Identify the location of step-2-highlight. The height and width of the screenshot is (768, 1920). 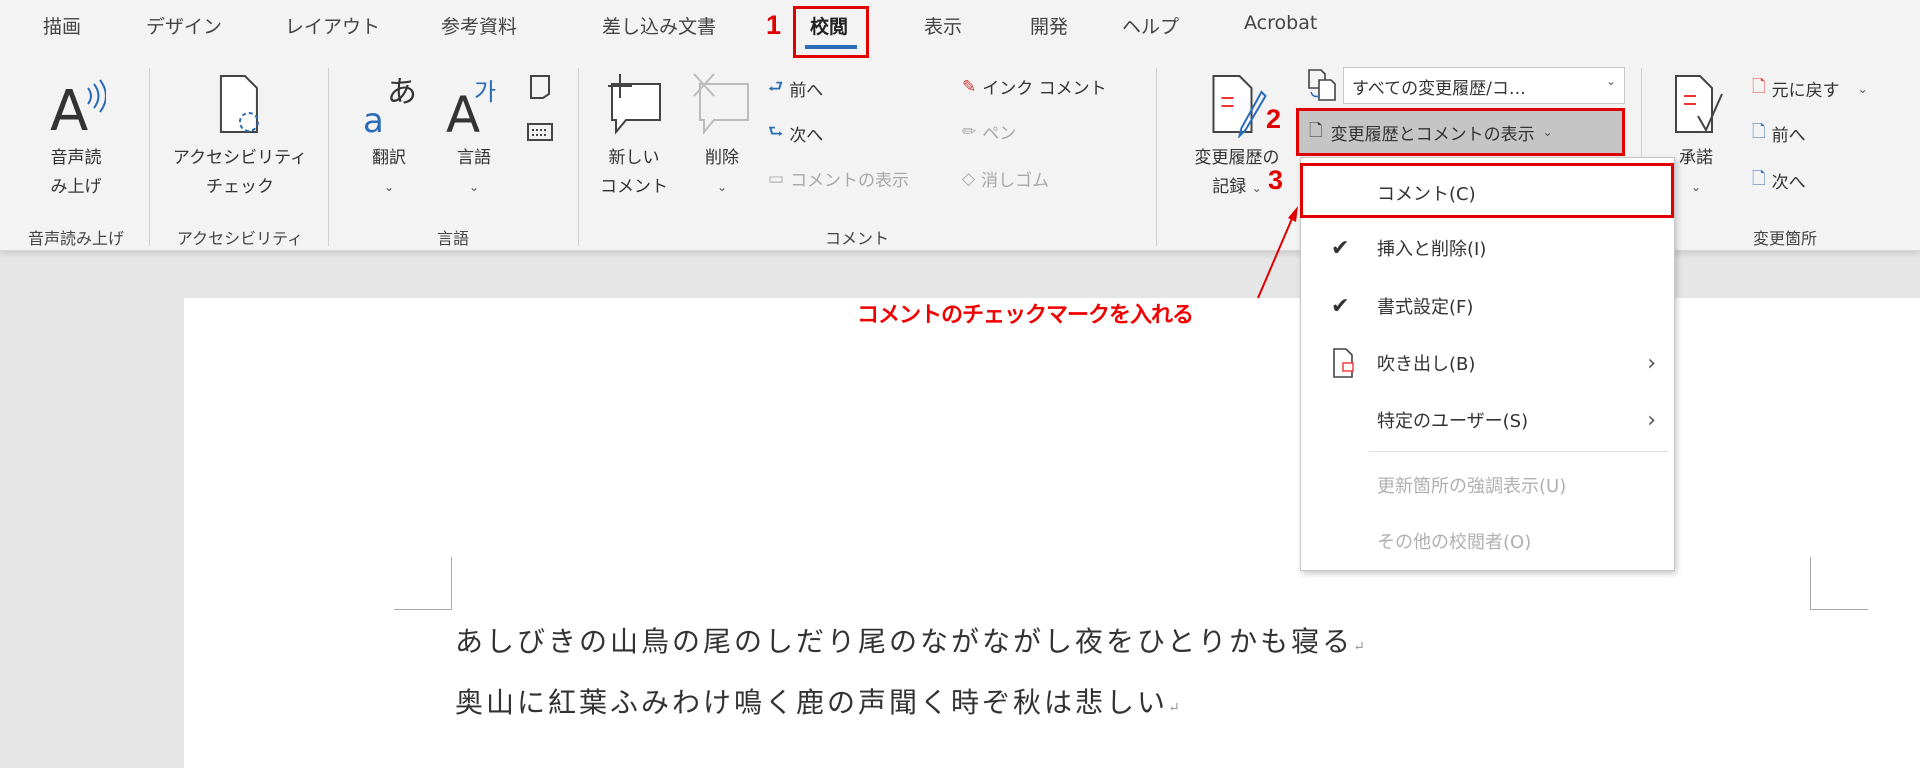
(1460, 132).